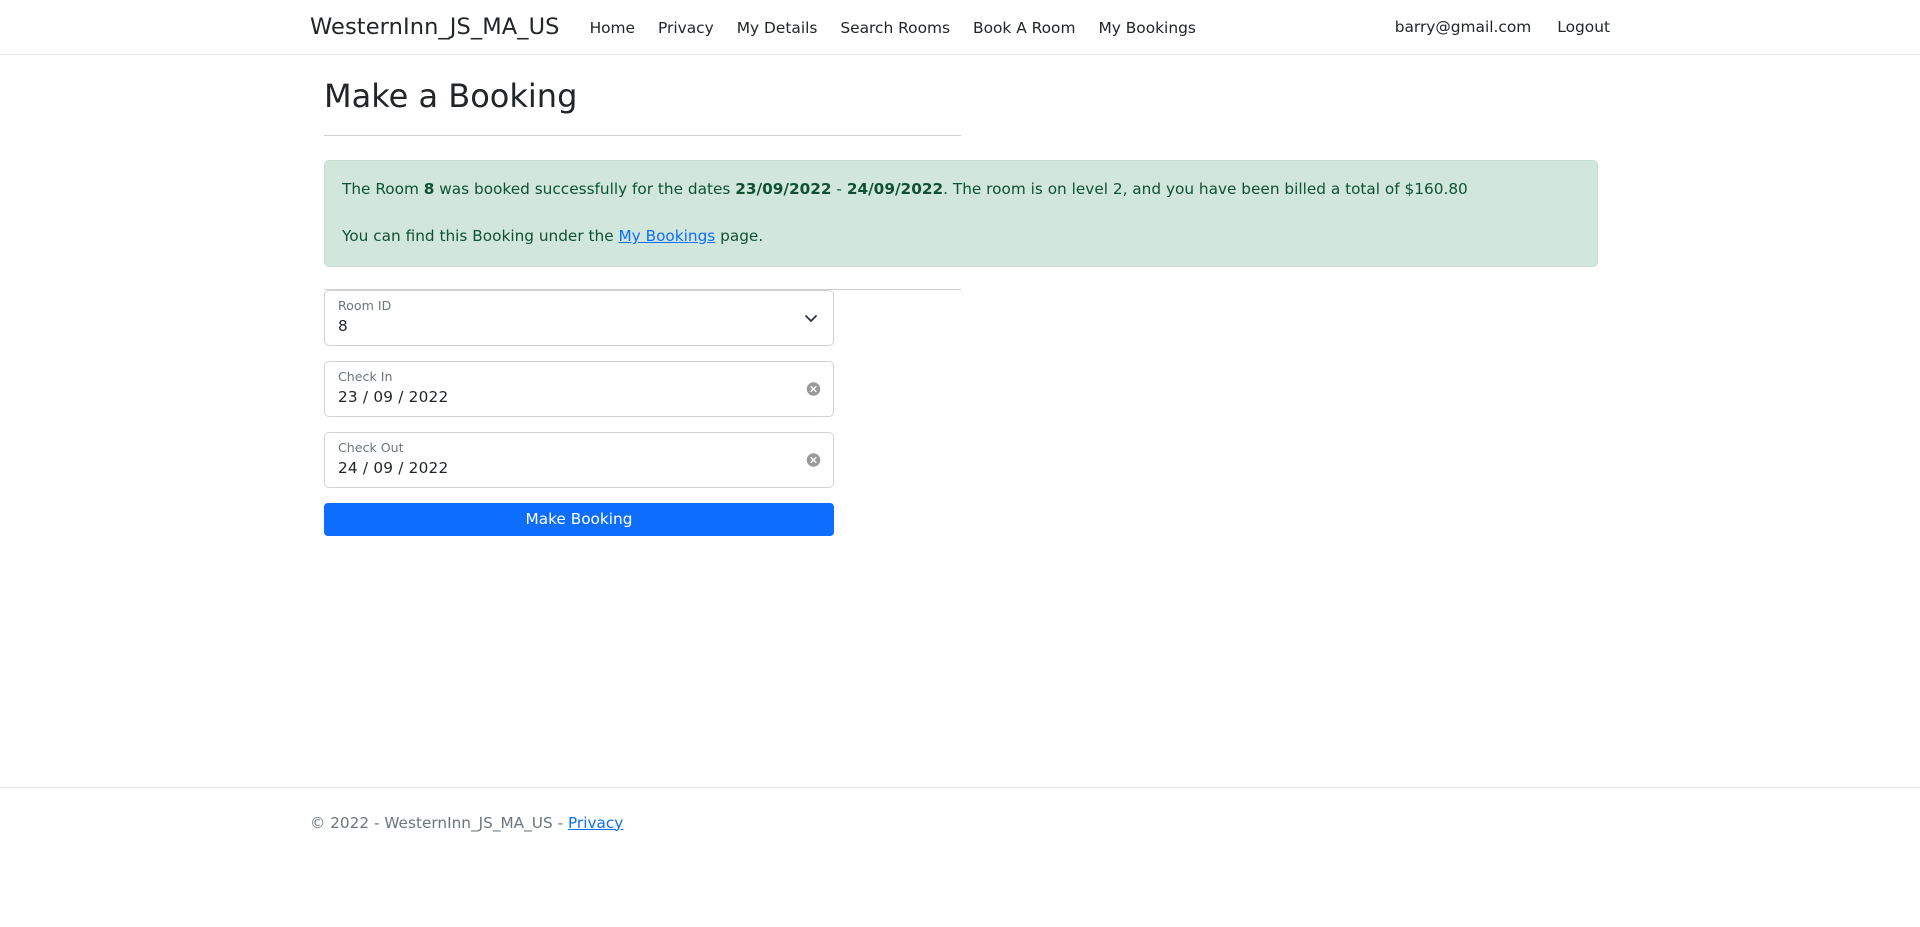  I want to click on nav-link-book-a-room: Book A Room, so click(1024, 28).